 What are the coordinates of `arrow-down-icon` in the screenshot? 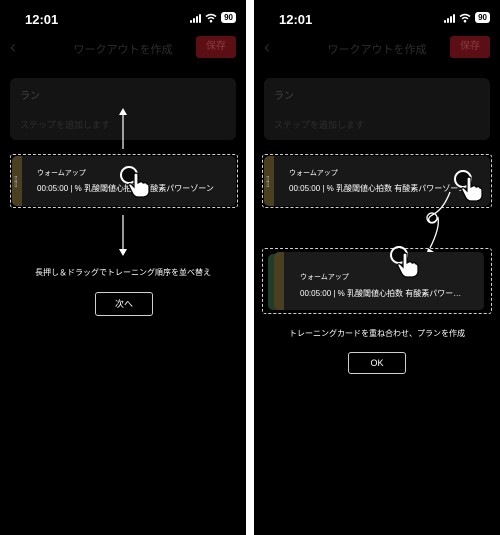 It's located at (123, 235).